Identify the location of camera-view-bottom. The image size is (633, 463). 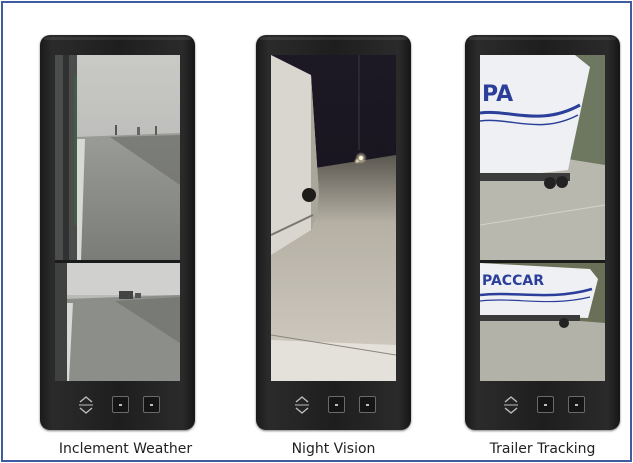
(117, 322).